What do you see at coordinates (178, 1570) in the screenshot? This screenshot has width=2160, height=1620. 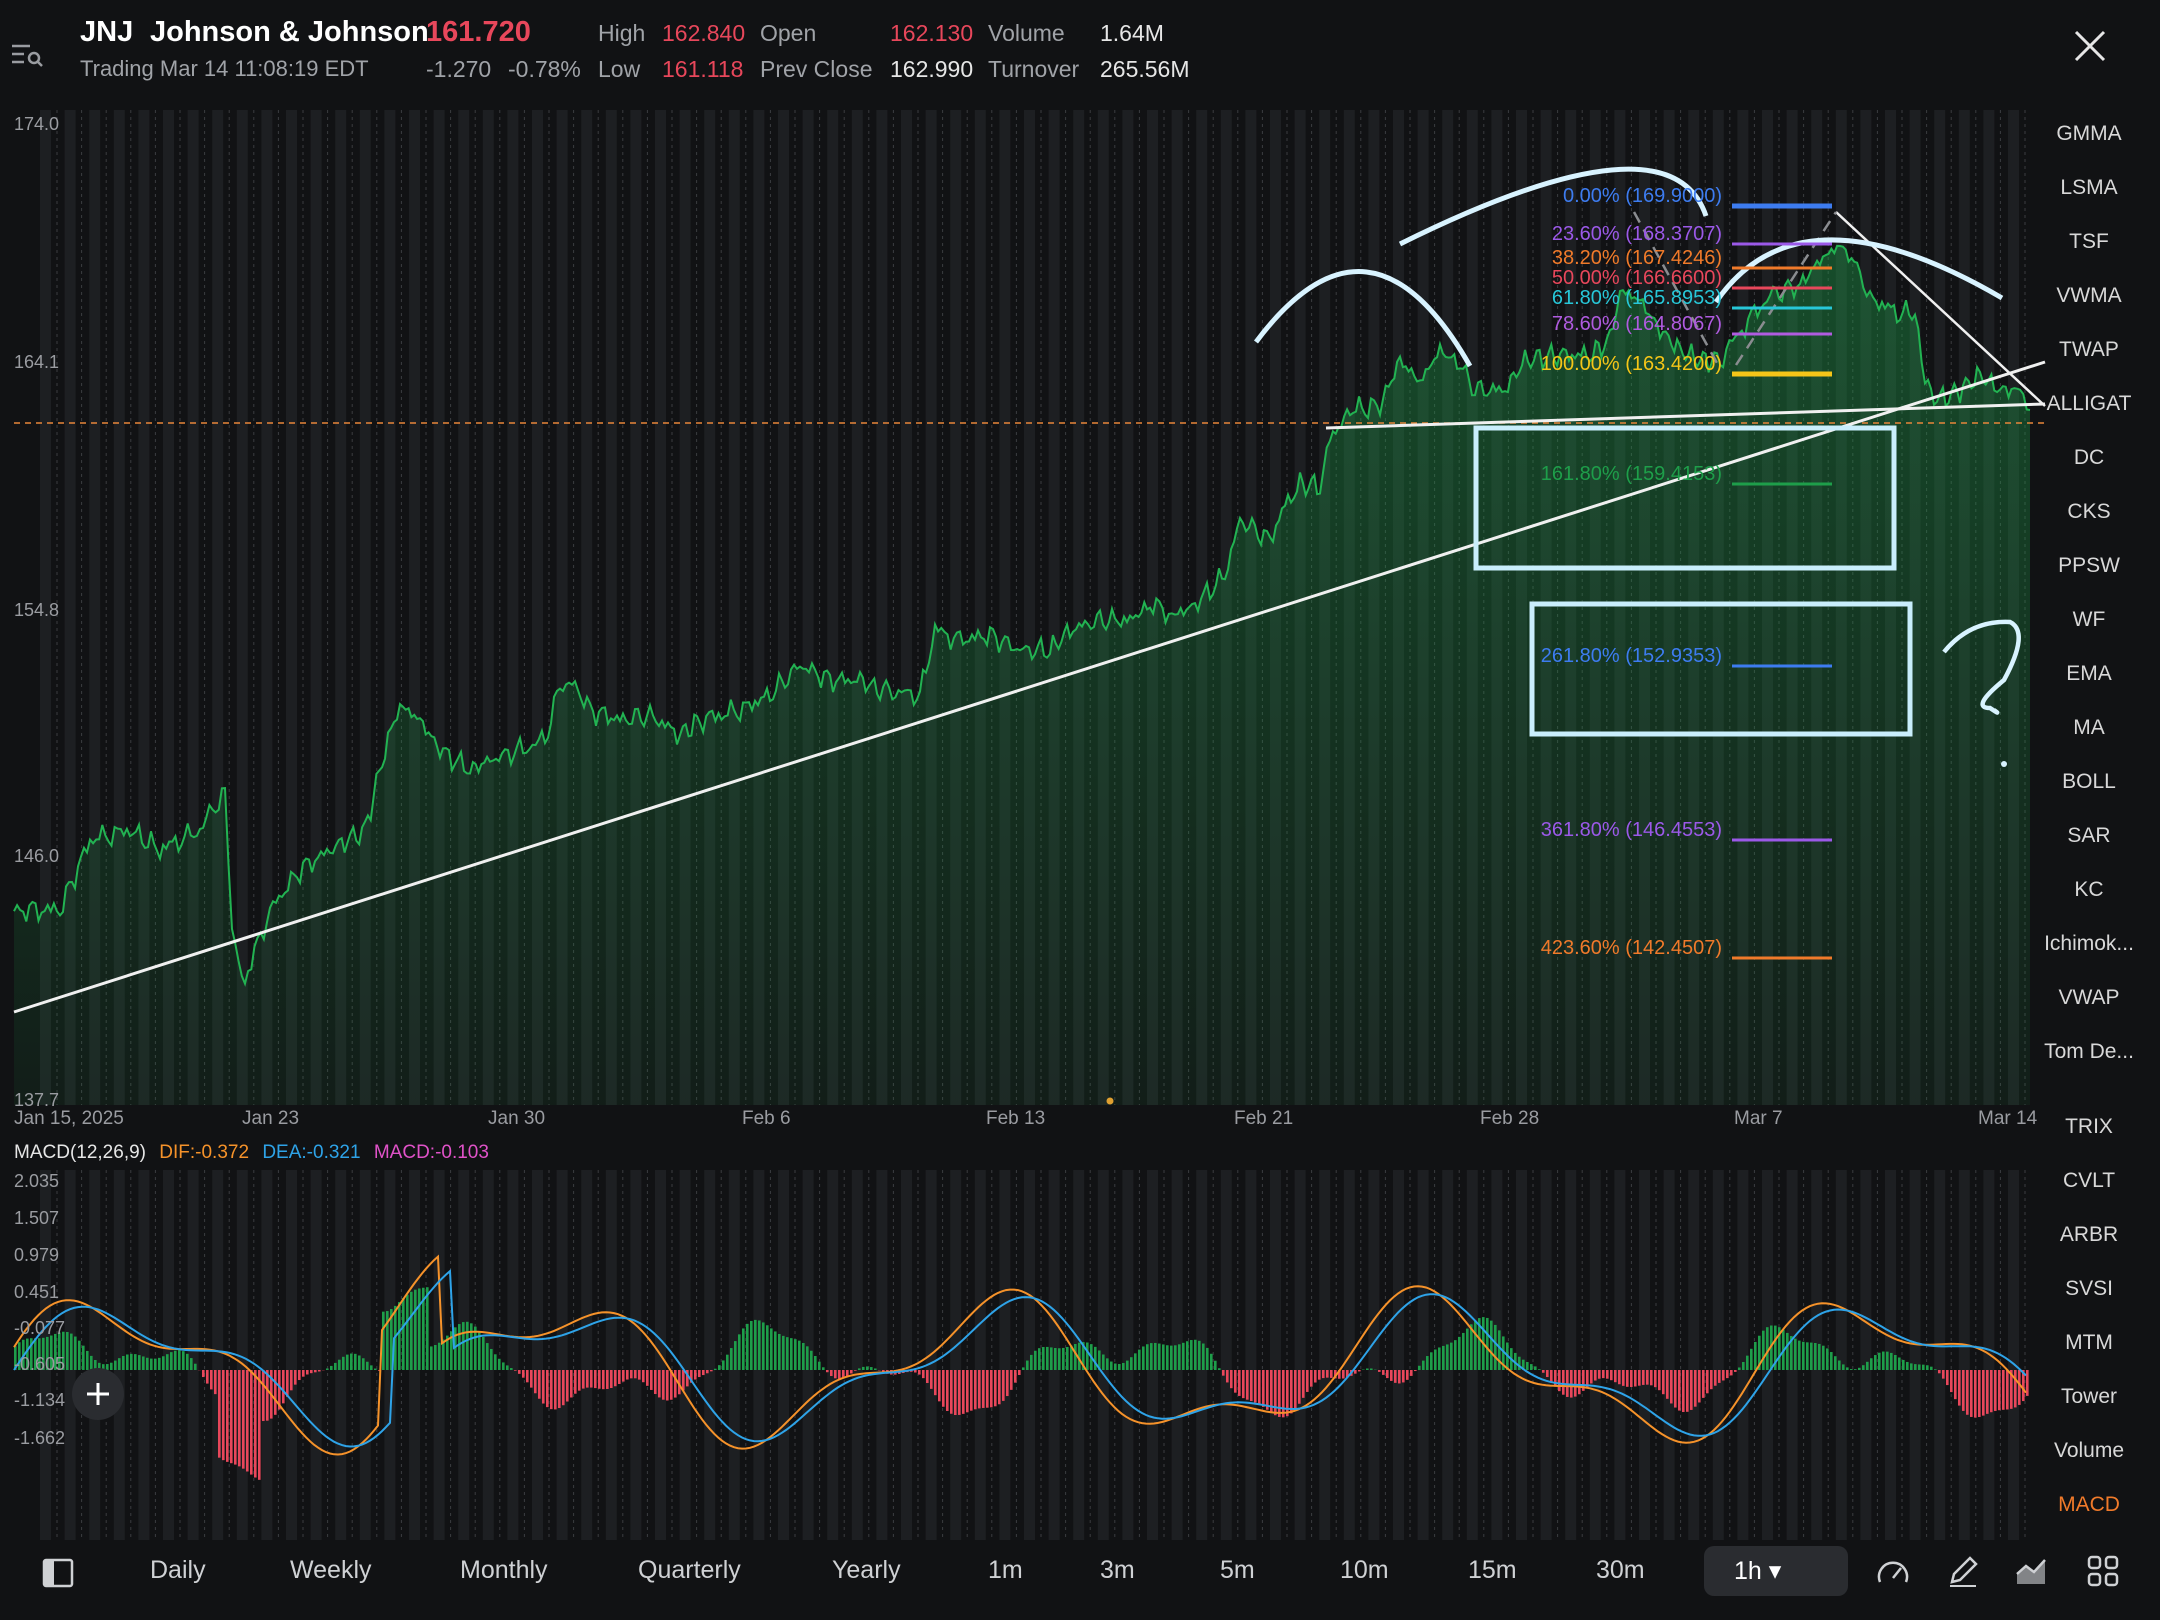 I see `timeframe-daily: Daily` at bounding box center [178, 1570].